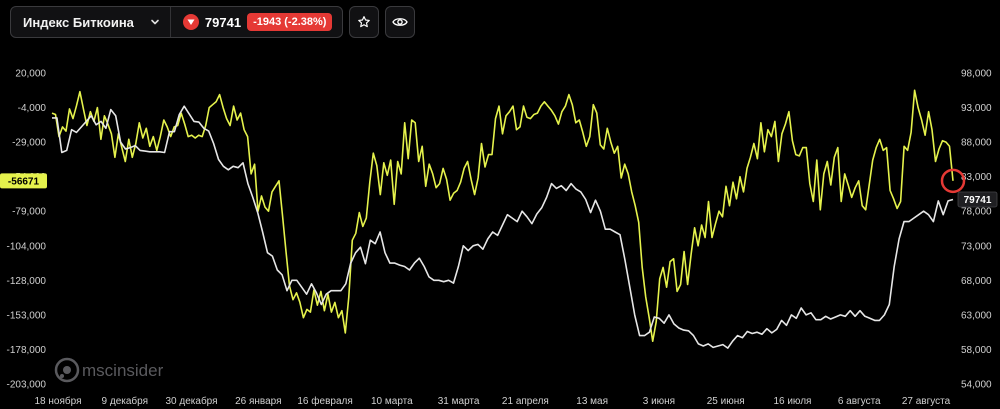 The height and width of the screenshot is (409, 1000). What do you see at coordinates (192, 401) in the screenshot?
I see `x-axis-tick: 30 декабря` at bounding box center [192, 401].